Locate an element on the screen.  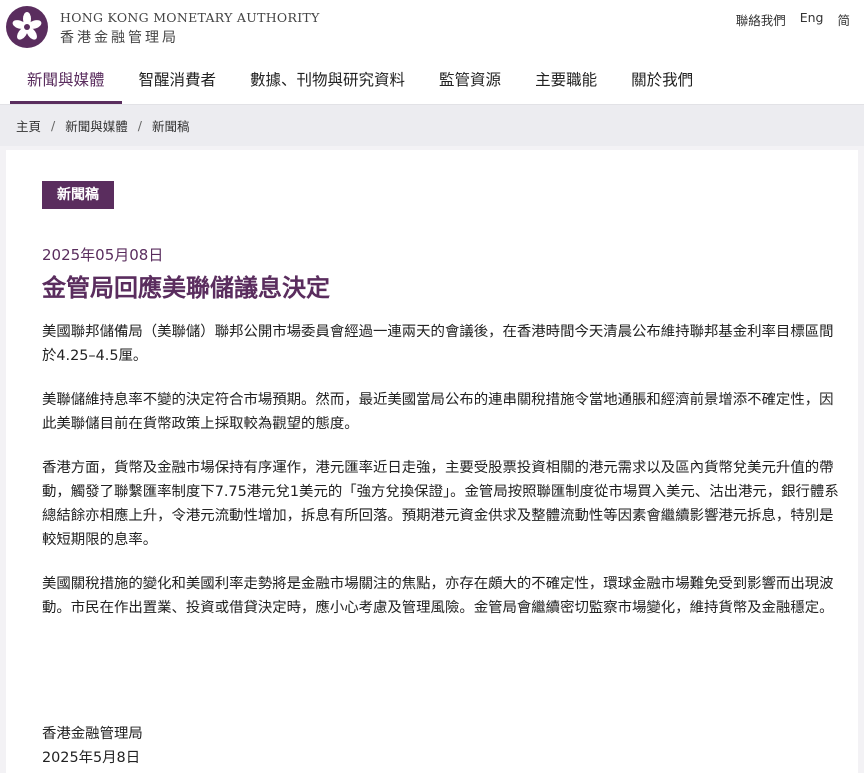
main-nav: 新聞與媒體 智醒消費者 數據、刊物與研究資料 監管資源 主要職能 關於我們 is located at coordinates (360, 82).